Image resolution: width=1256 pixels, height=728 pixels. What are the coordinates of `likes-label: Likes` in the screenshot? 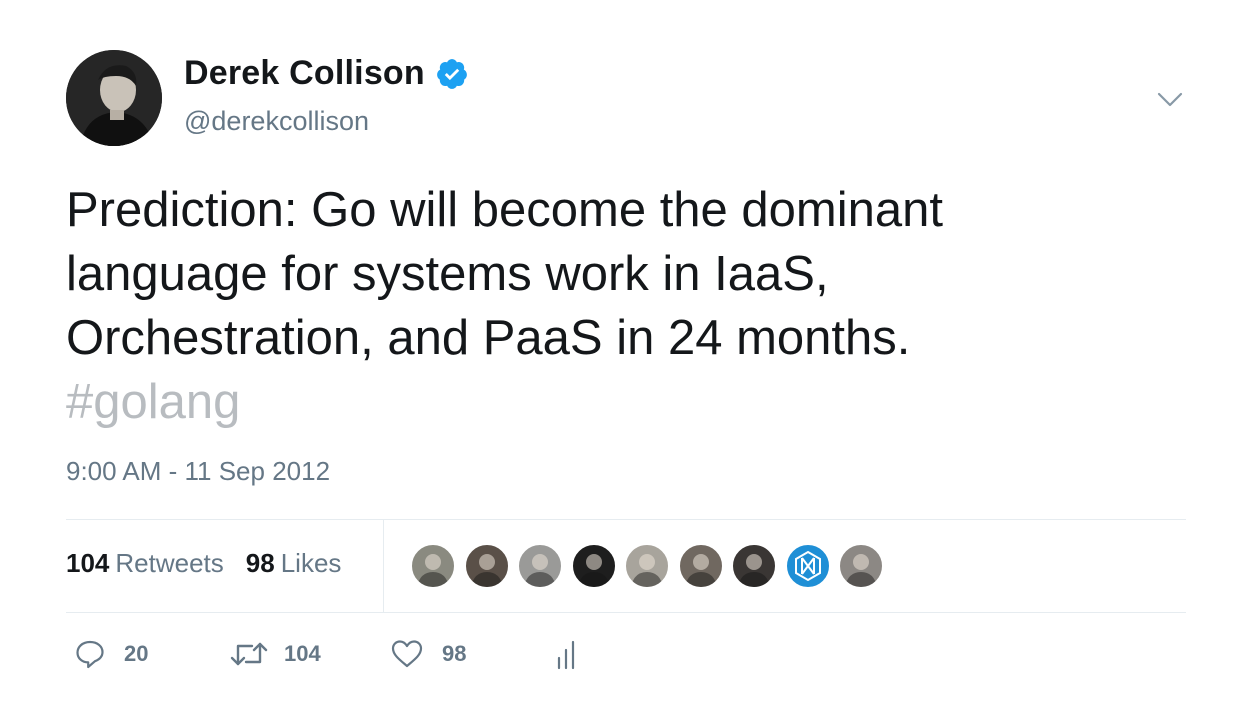 It's located at (311, 563).